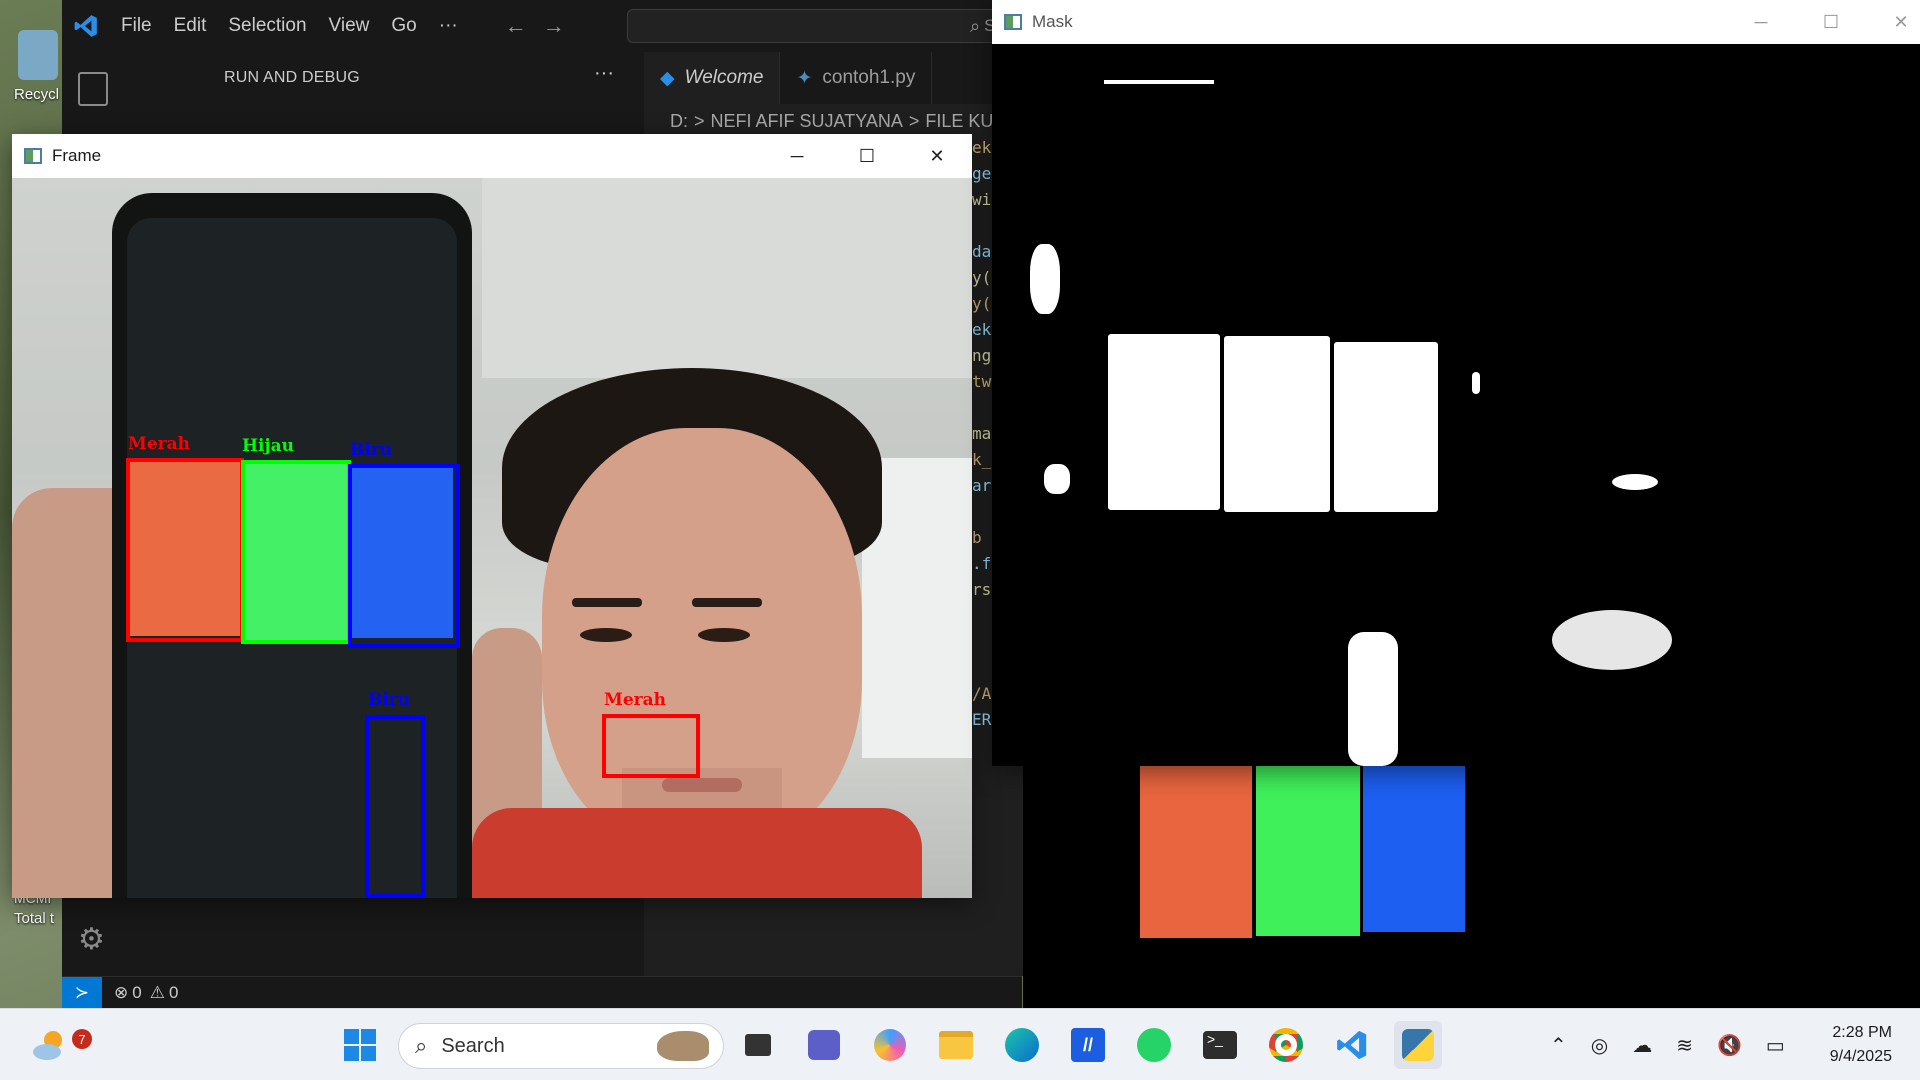  I want to click on code-fragment-line: k_, so click(982, 459).